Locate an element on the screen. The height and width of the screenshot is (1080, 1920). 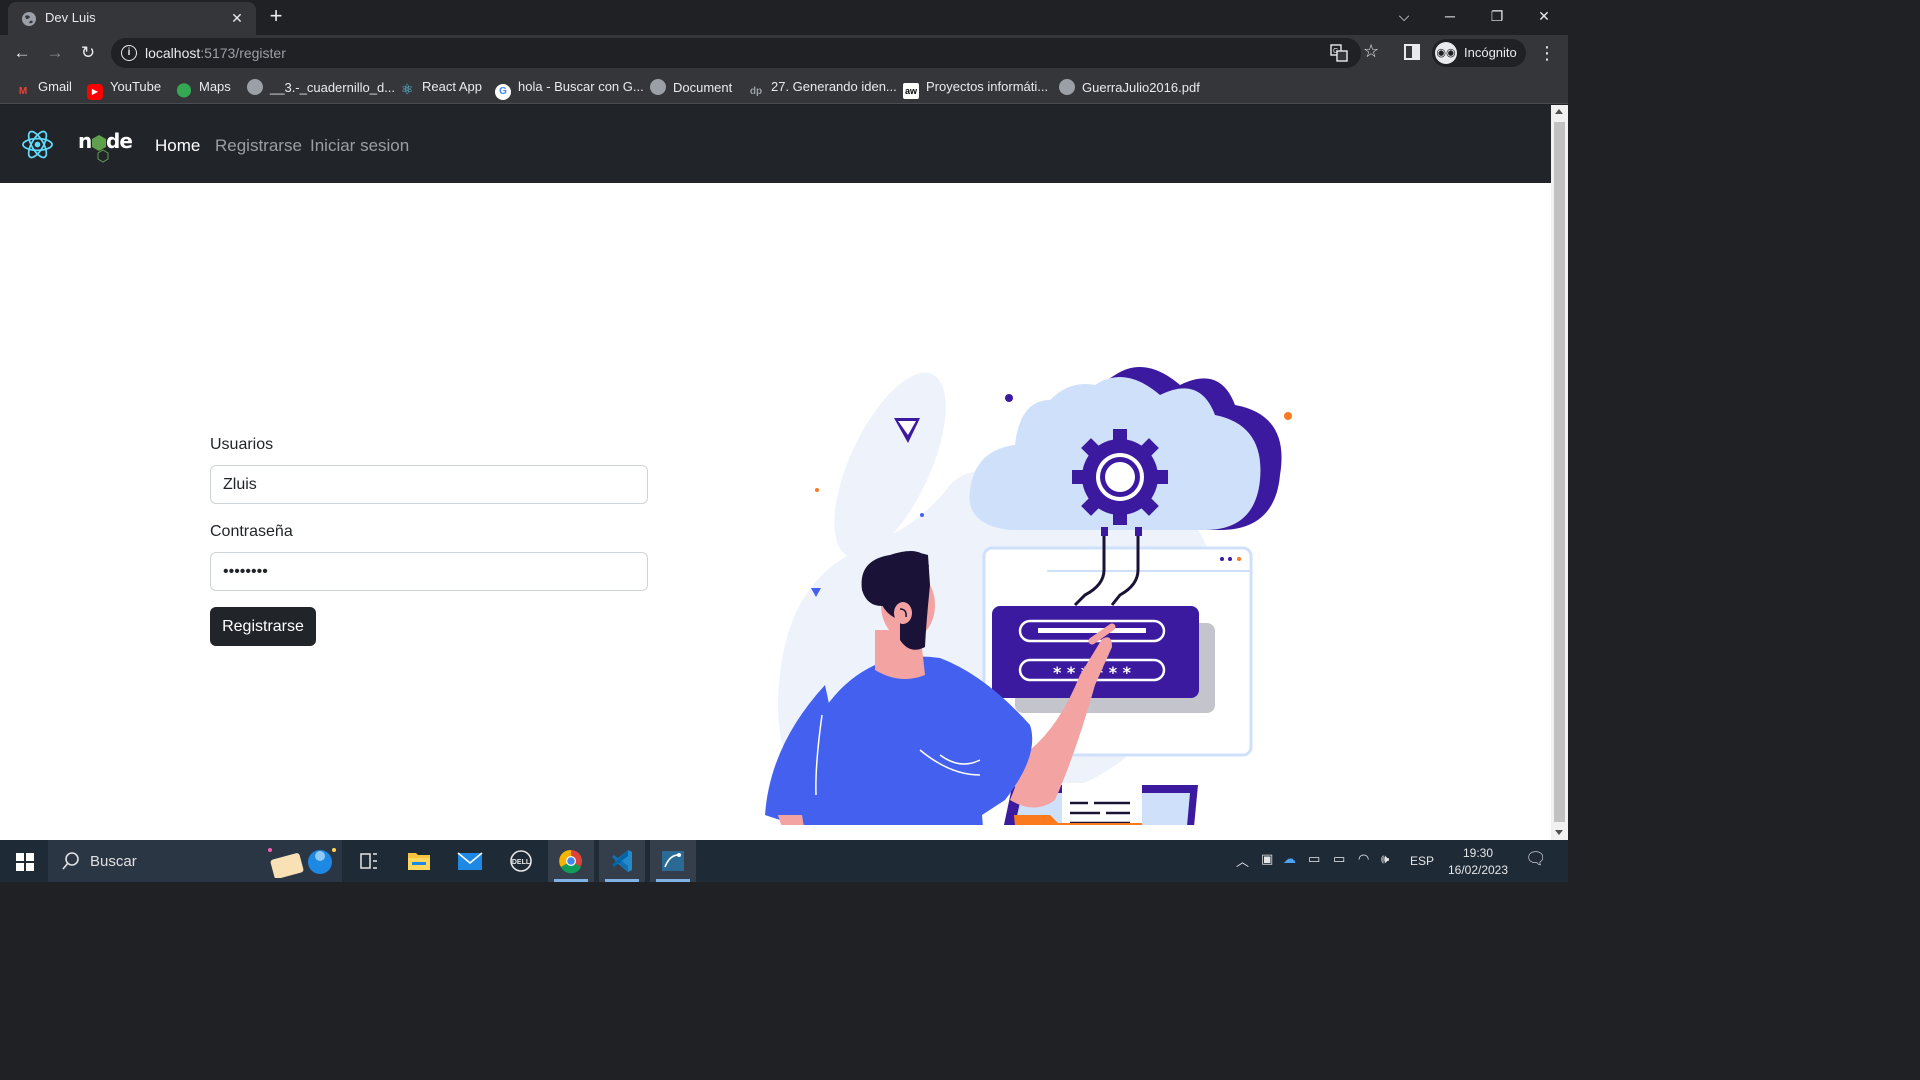
windows-start-icon is located at coordinates (25, 862).